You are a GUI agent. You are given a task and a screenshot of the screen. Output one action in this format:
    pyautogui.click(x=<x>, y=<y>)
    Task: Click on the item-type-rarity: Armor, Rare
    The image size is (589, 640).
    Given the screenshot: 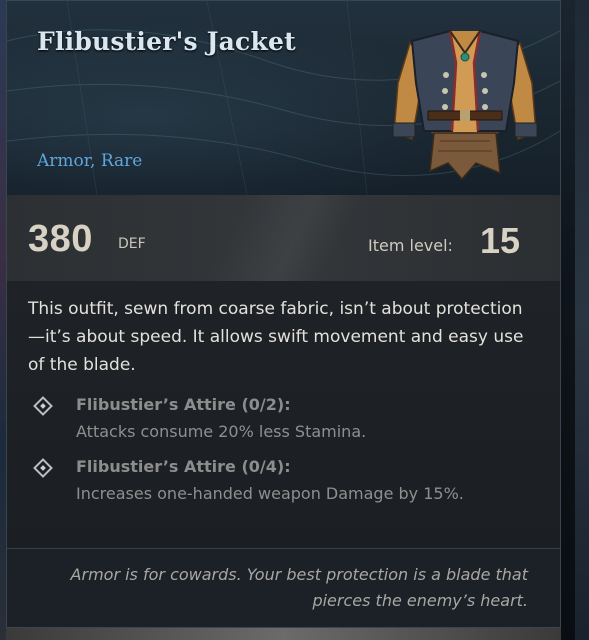 What is the action you would take?
    pyautogui.click(x=90, y=161)
    